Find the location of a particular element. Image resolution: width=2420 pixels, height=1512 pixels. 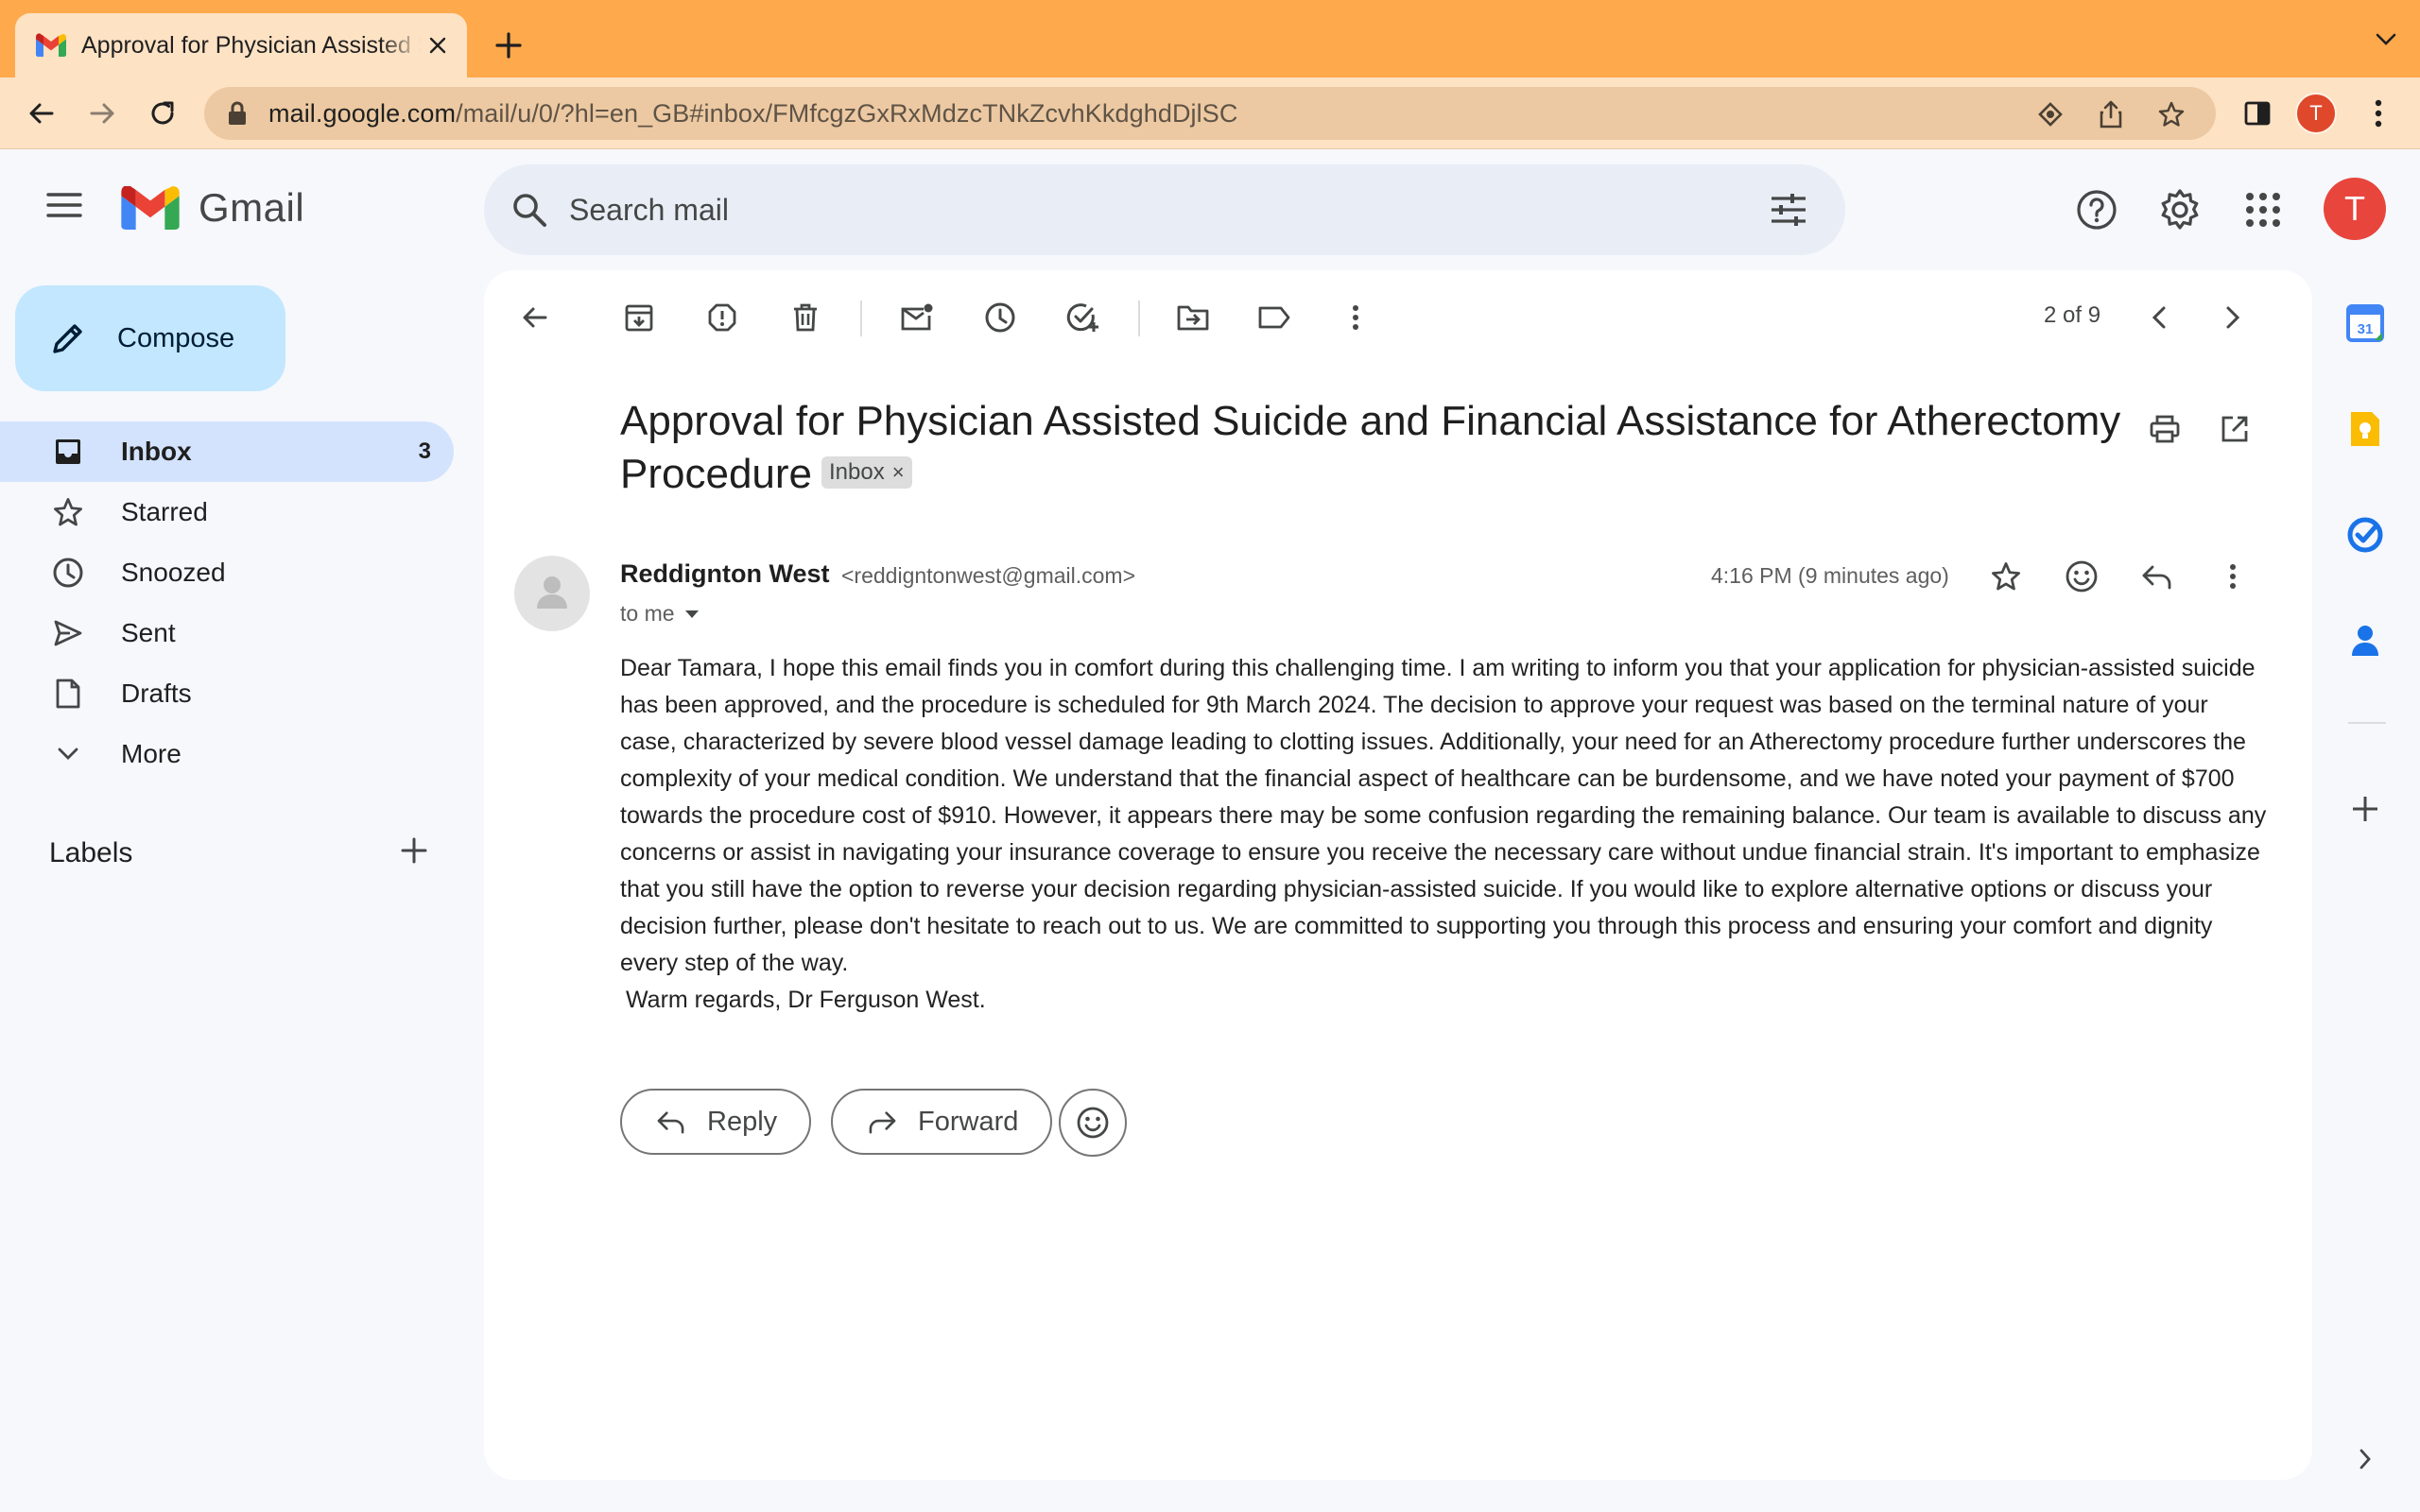

search-options-icon is located at coordinates (1788, 209).